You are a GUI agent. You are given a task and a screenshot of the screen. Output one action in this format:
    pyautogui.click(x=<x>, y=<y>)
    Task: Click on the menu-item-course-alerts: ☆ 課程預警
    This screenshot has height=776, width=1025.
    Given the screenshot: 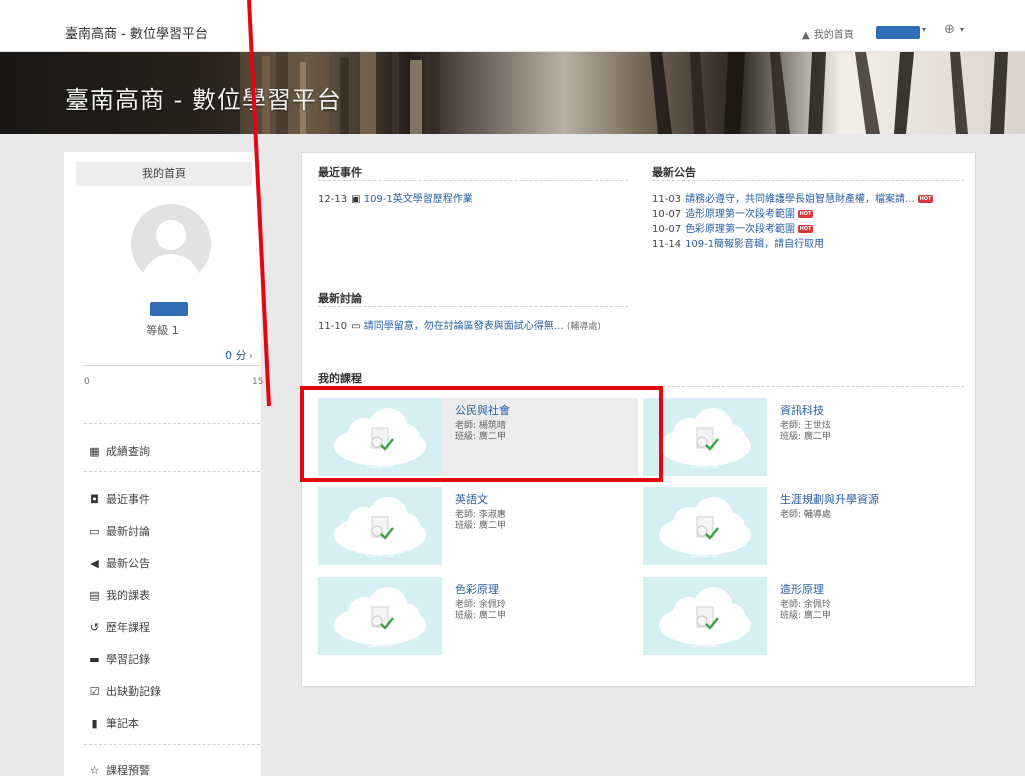 What is the action you would take?
    pyautogui.click(x=119, y=769)
    